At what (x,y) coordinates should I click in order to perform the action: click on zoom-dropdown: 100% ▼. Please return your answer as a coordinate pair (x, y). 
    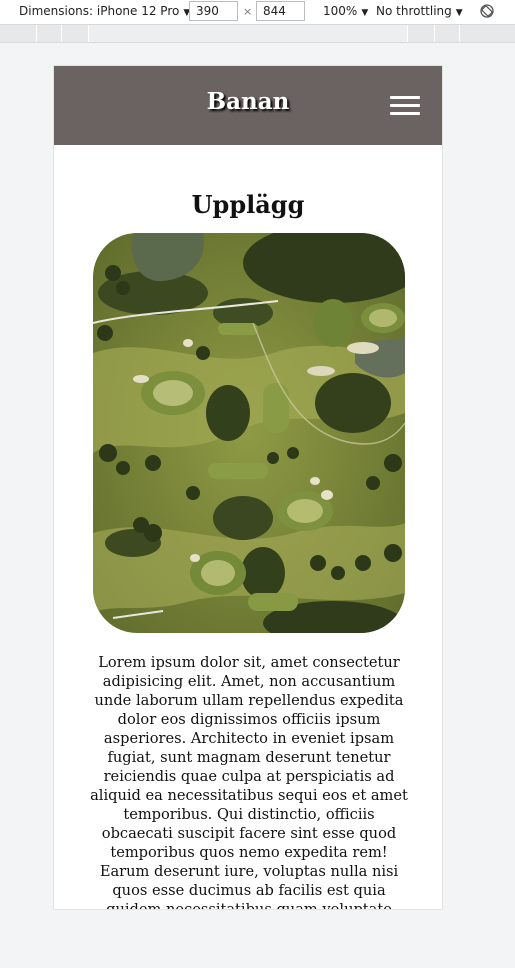
    Looking at the image, I should click on (345, 11).